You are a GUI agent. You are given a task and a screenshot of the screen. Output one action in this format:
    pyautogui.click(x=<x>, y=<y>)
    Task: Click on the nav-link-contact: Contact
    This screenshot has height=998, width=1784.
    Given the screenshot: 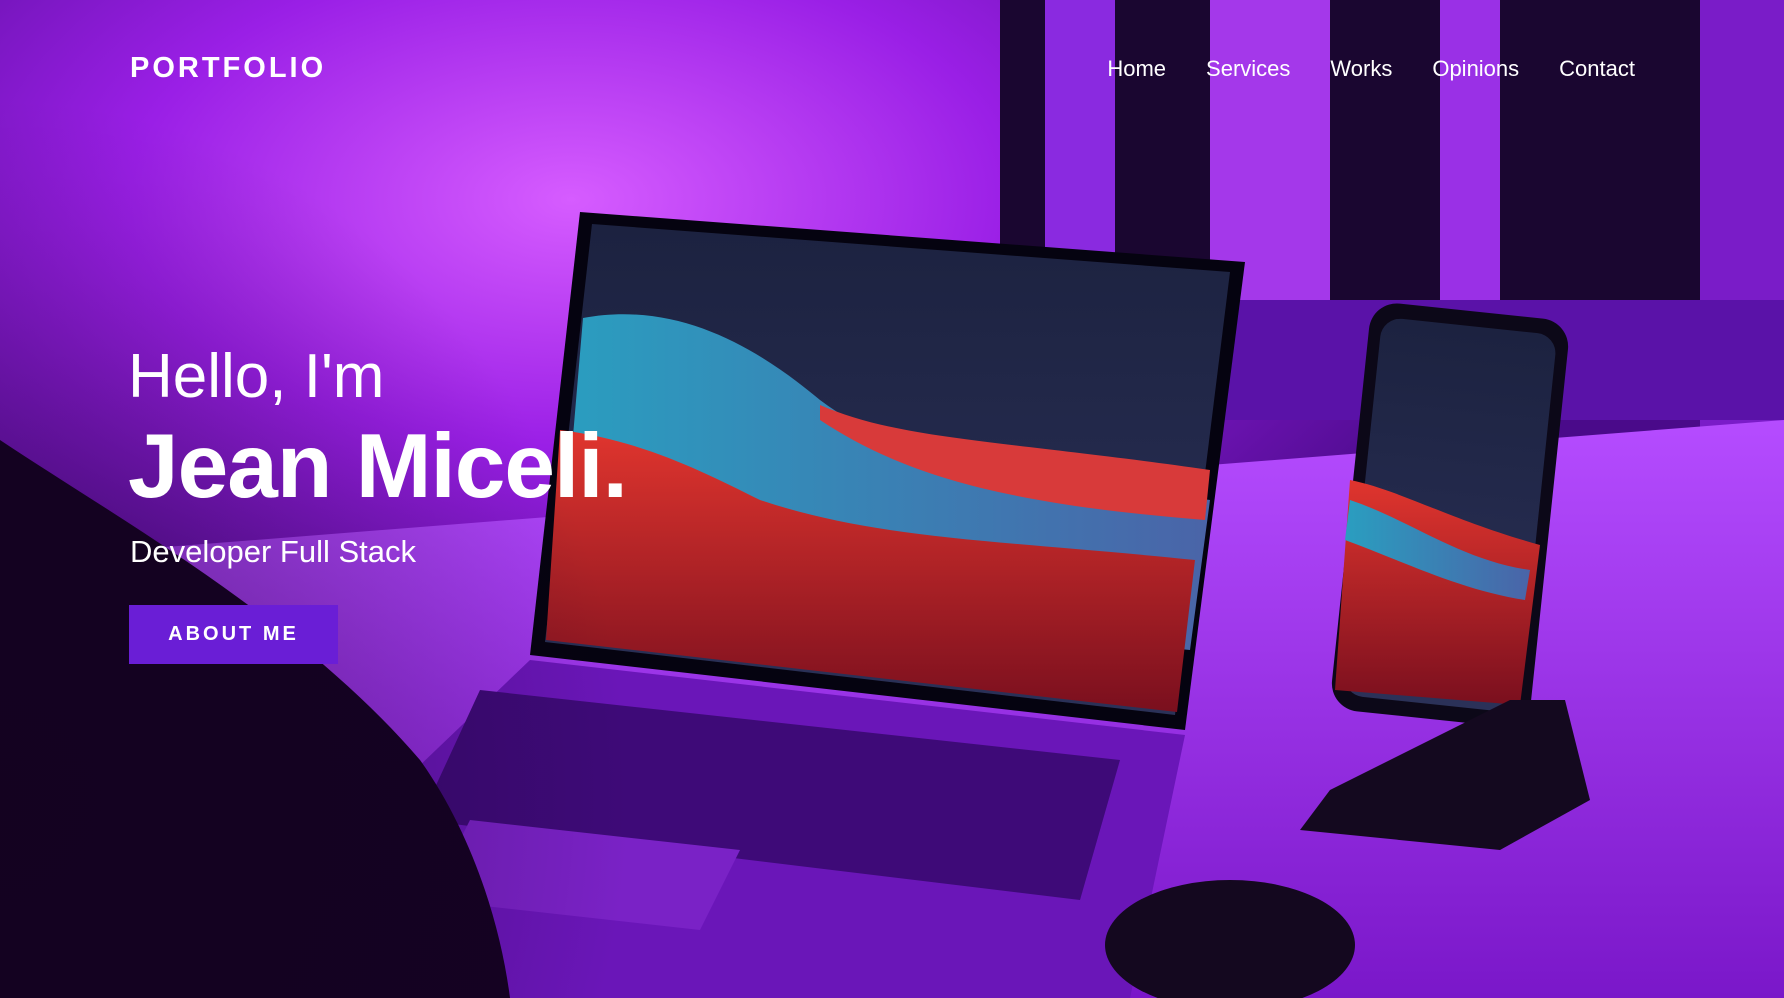 What is the action you would take?
    pyautogui.click(x=1597, y=69)
    